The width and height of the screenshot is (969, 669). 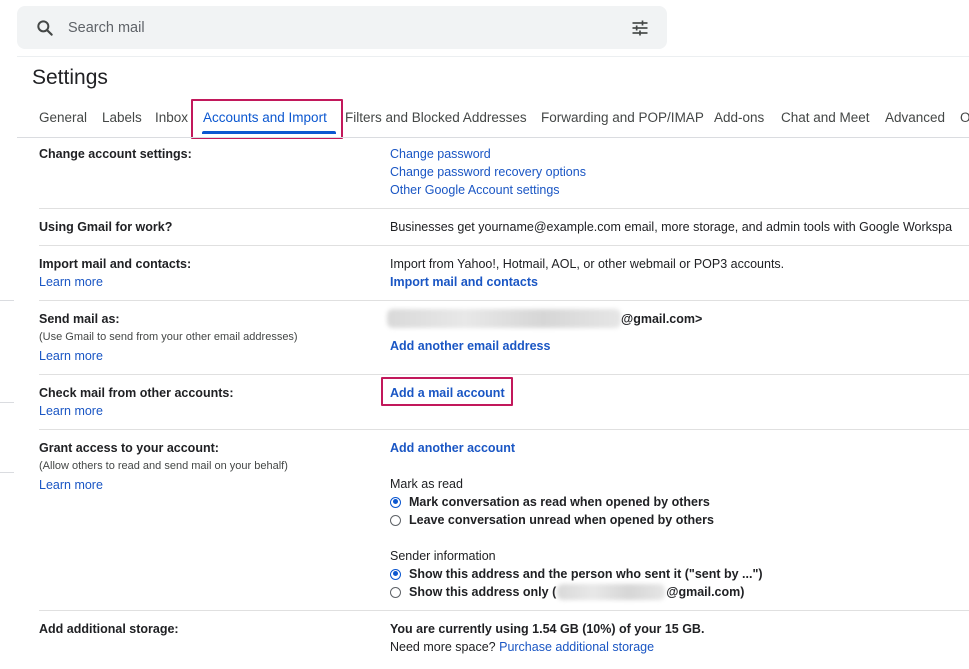 I want to click on change-password-link: Change password, so click(x=440, y=154).